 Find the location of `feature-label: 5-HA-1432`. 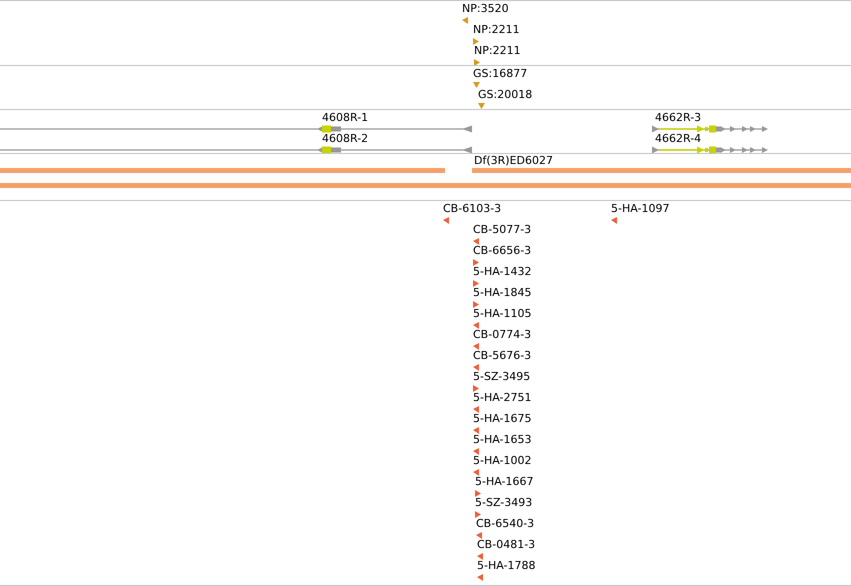

feature-label: 5-HA-1432 is located at coordinates (502, 271).